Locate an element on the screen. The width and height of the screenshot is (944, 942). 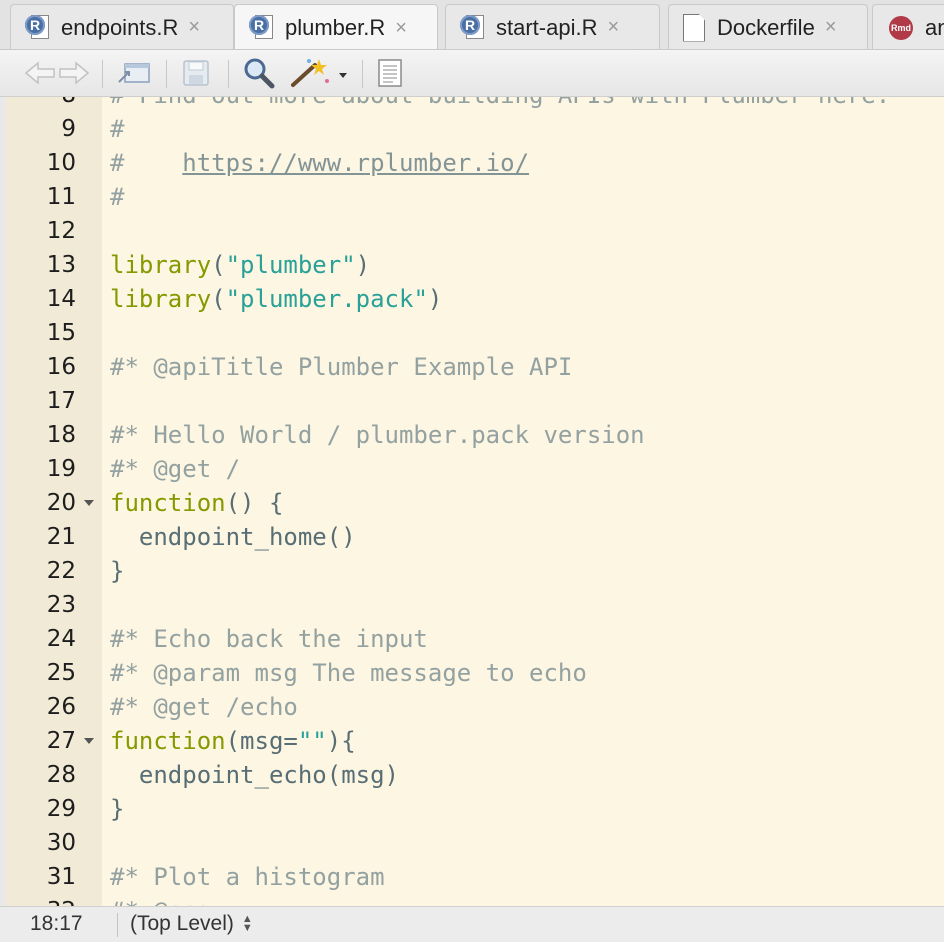
line-number: 20 is located at coordinates (61, 503).